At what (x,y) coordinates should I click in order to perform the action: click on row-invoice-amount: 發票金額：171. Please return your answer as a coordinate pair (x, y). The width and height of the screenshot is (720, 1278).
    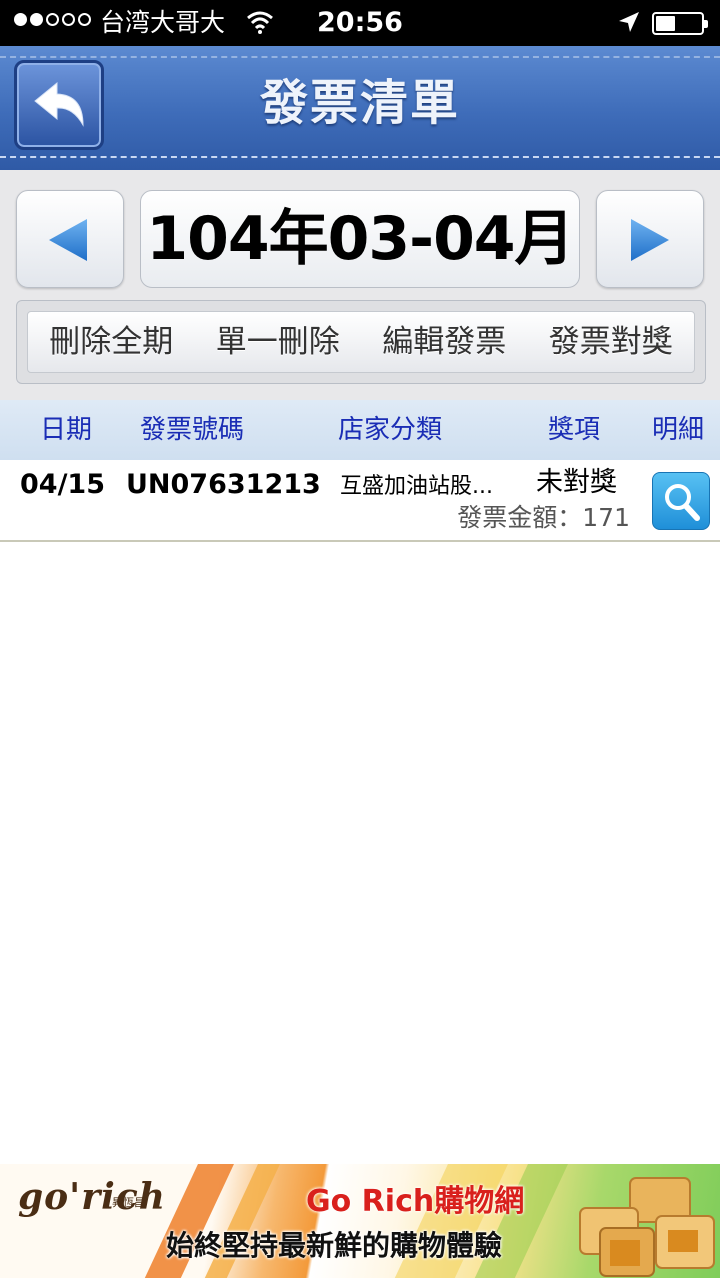
    Looking at the image, I should click on (543, 517).